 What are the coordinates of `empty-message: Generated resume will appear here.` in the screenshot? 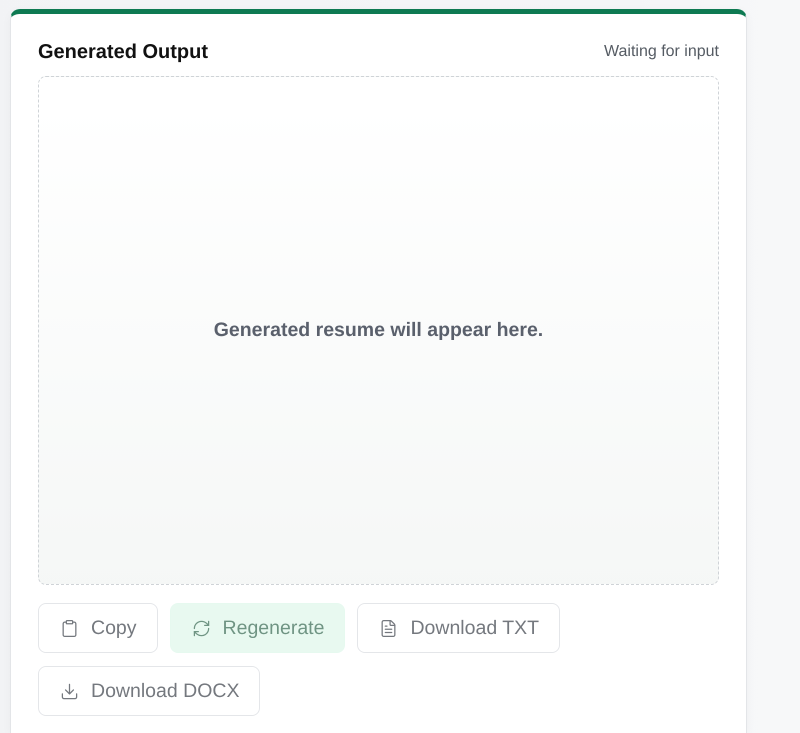 It's located at (379, 330).